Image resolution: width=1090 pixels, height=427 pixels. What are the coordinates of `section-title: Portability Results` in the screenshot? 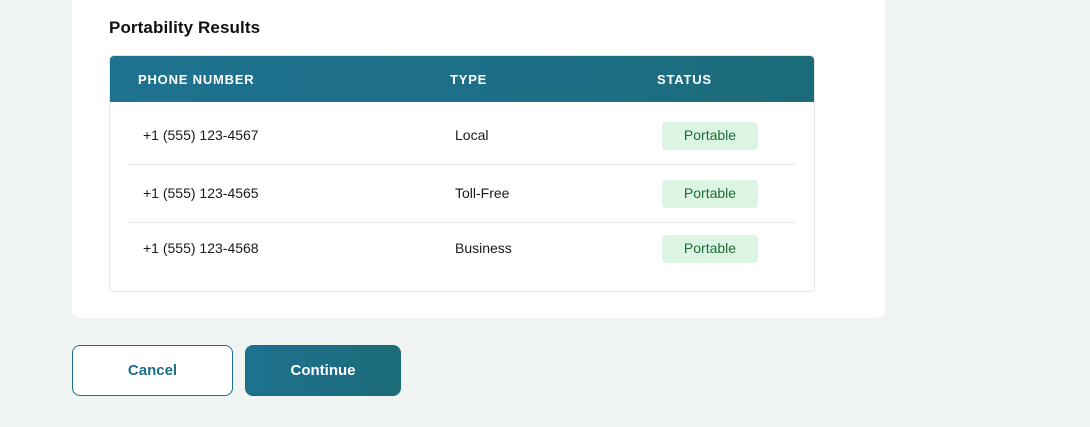 It's located at (185, 27).